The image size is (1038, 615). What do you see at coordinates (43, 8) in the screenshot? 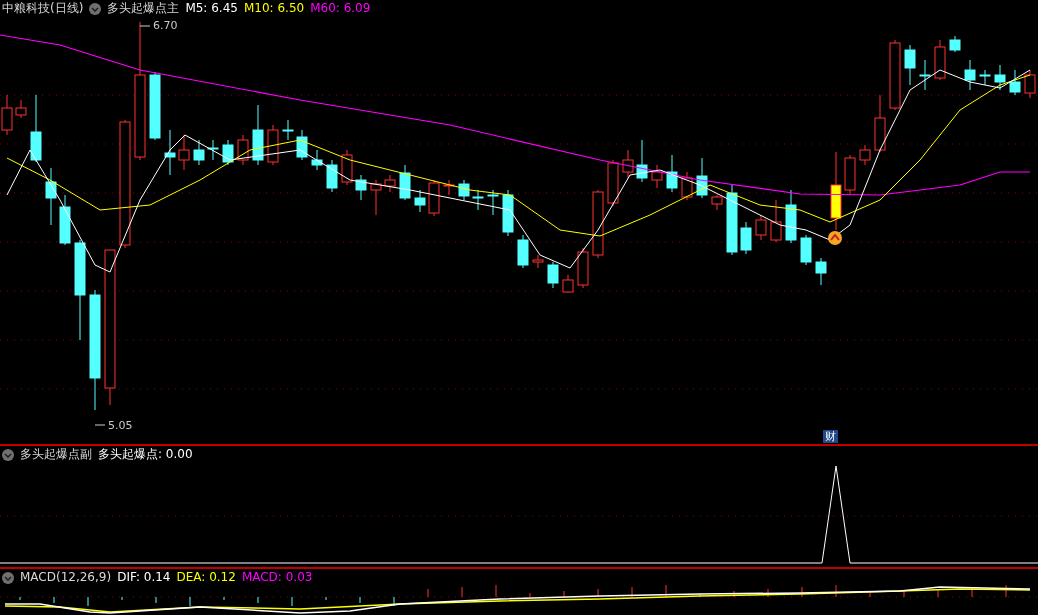
I see `chart-title: 中粮科技(日线)` at bounding box center [43, 8].